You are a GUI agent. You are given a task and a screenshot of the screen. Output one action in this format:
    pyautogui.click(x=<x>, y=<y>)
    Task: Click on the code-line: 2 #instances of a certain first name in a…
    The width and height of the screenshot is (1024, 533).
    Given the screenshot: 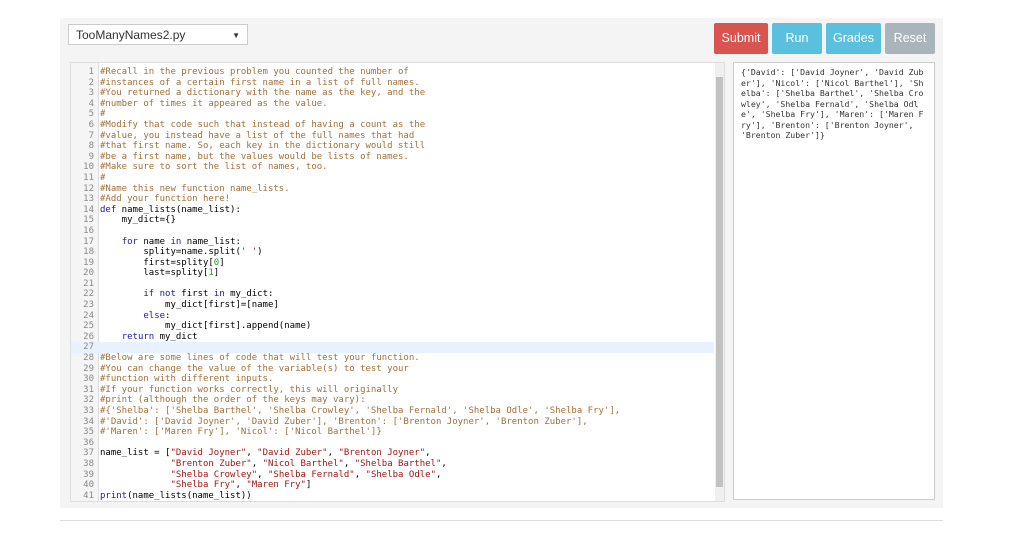 What is the action you would take?
    pyautogui.click(x=392, y=83)
    